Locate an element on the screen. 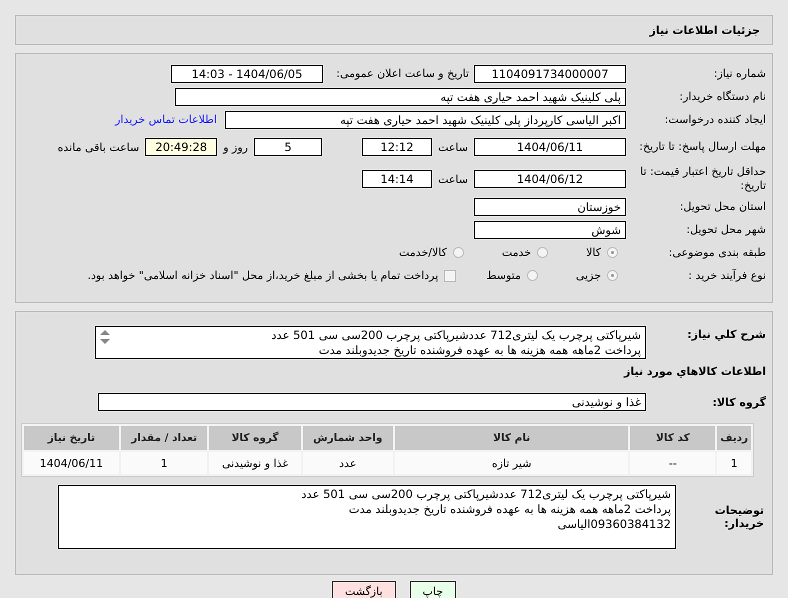  table-cell: -- is located at coordinates (673, 463).